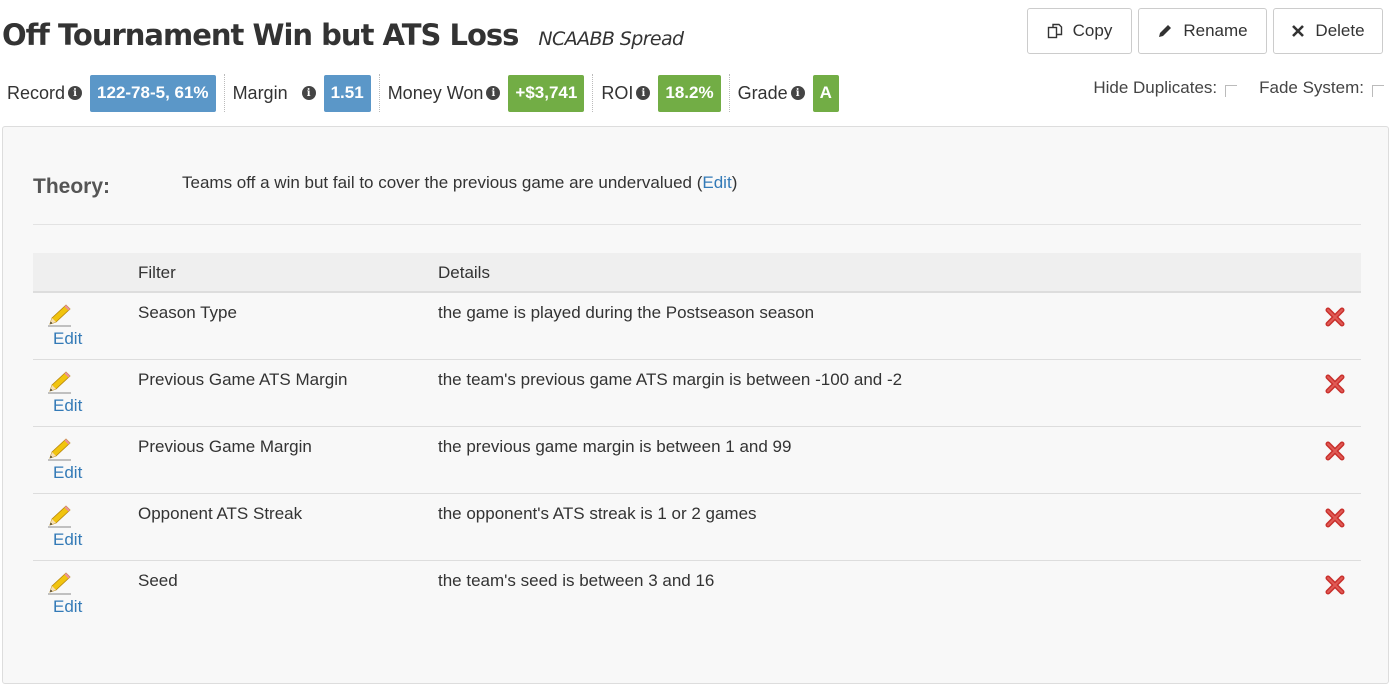 The image size is (1392, 684). I want to click on column-header-filter: Filter, so click(157, 272).